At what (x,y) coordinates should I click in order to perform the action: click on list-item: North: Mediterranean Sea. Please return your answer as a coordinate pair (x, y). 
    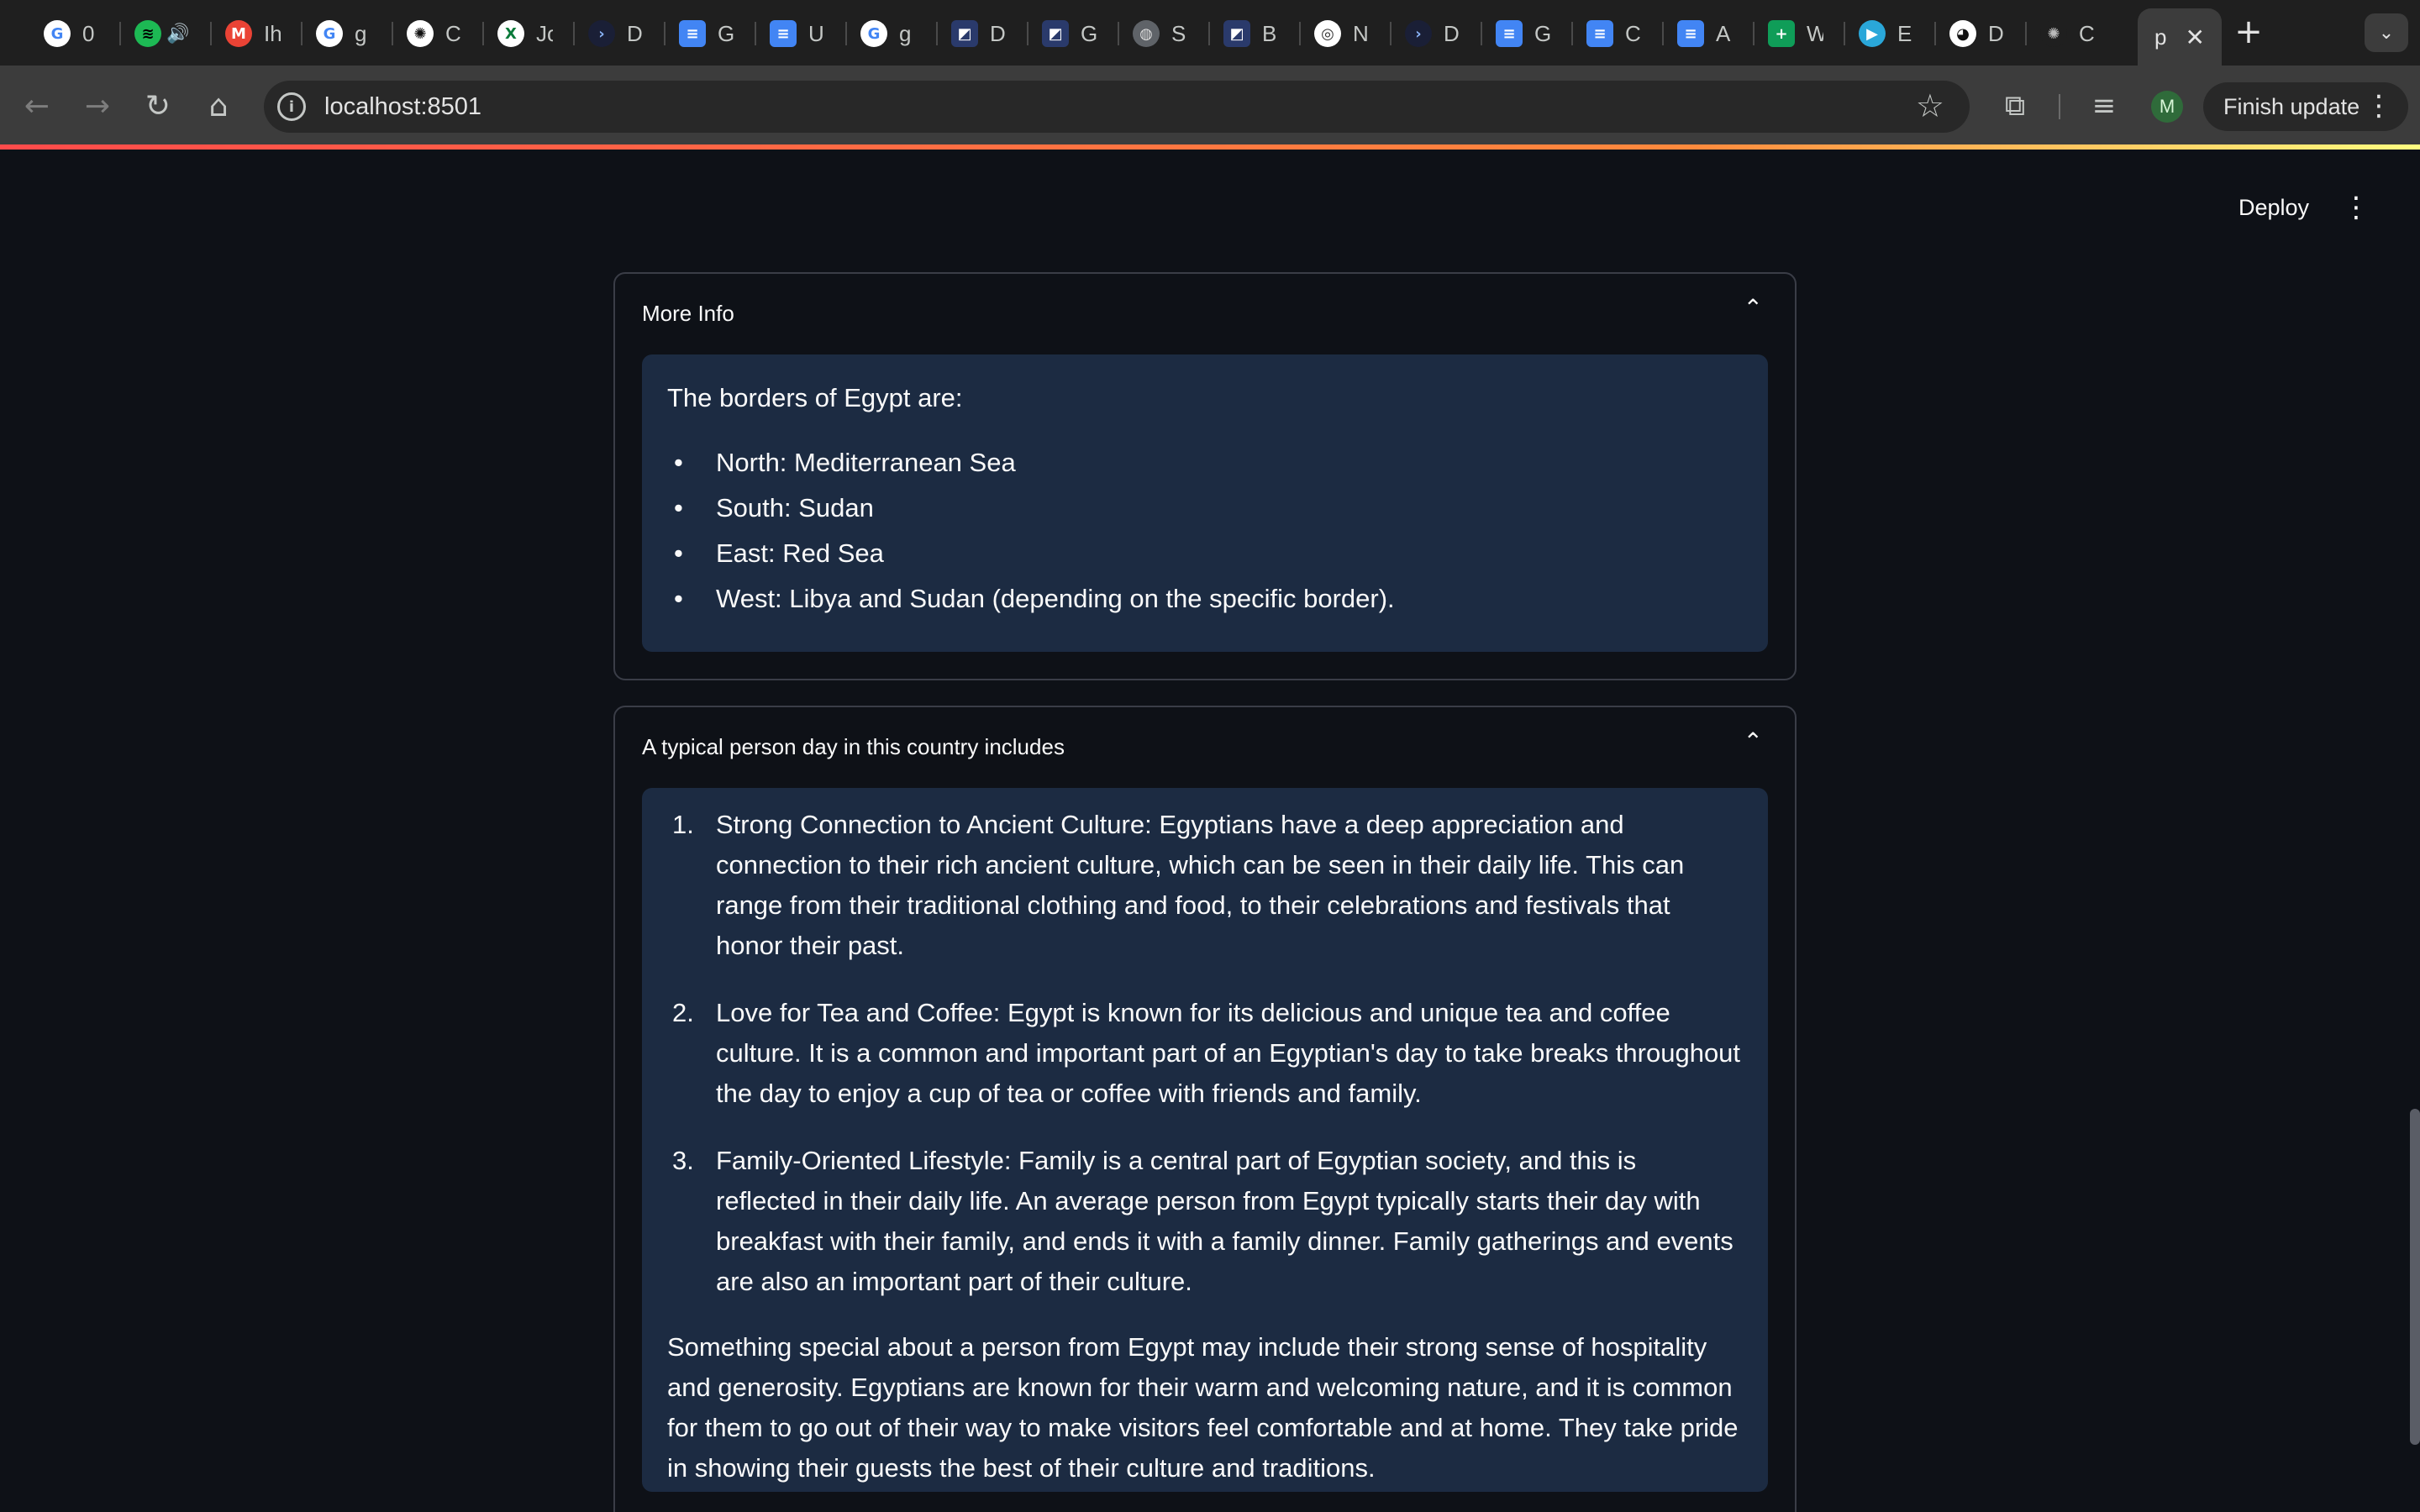
    Looking at the image, I should click on (1205, 463).